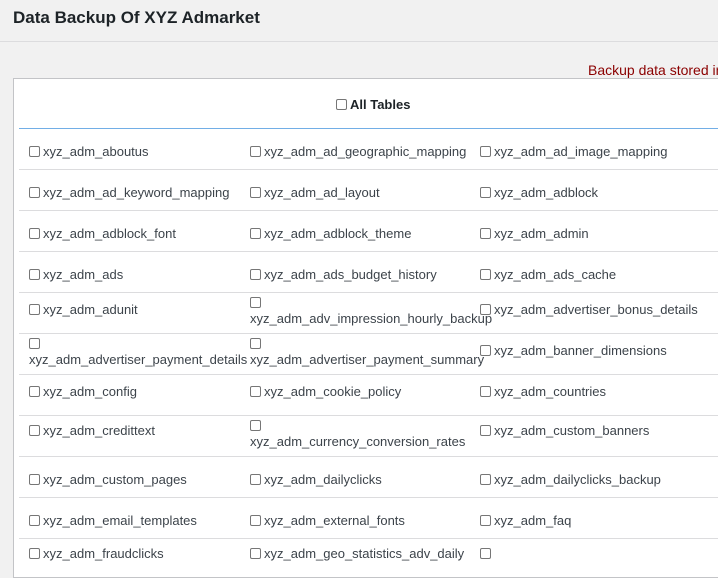 The height and width of the screenshot is (578, 718). I want to click on table-option: xyz_adm_adunit, so click(141, 309).